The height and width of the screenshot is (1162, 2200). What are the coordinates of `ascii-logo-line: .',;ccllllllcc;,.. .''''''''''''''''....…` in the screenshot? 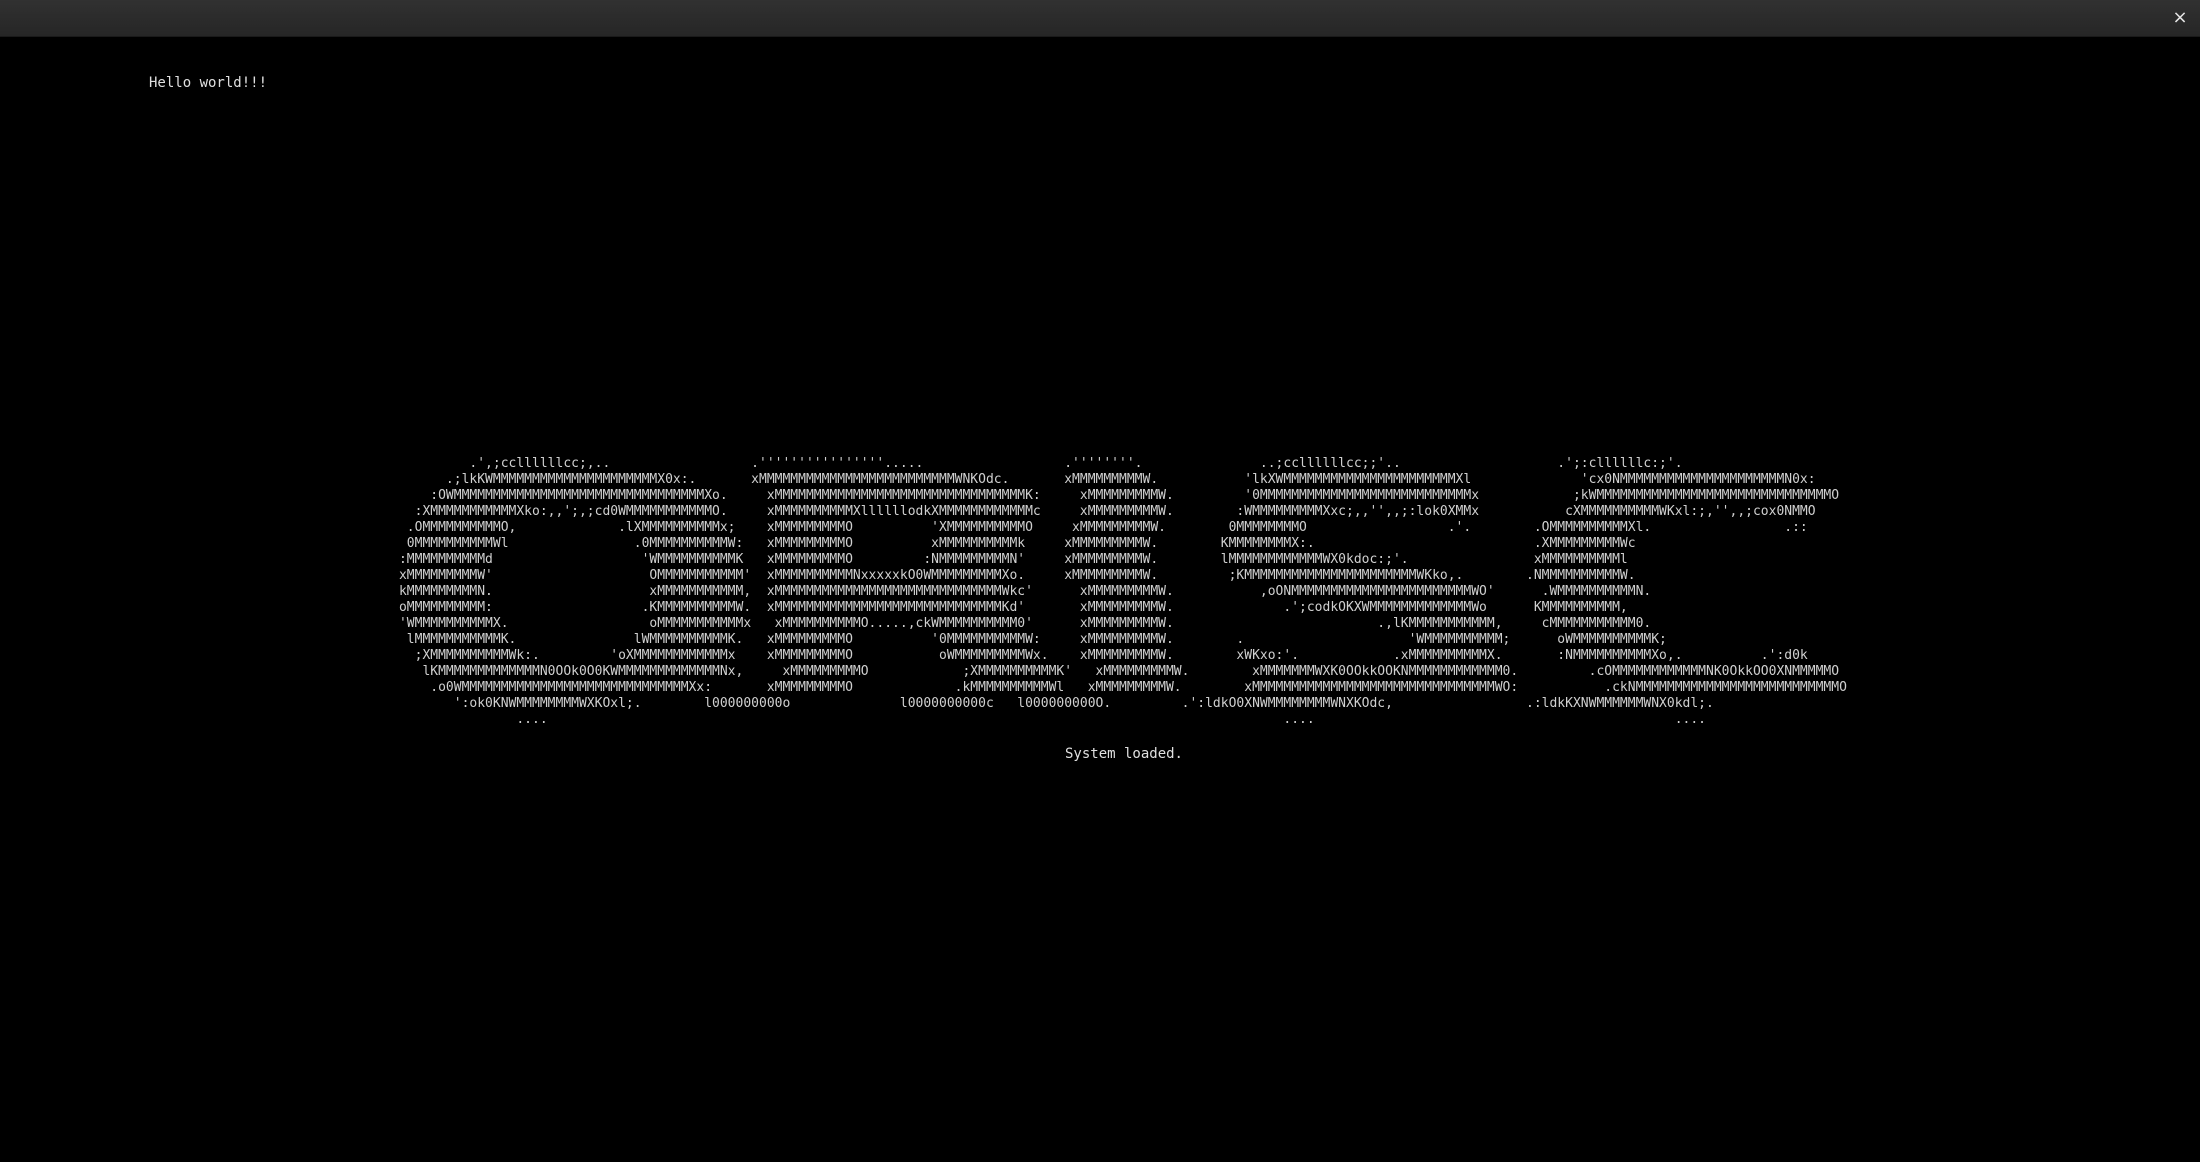 It's located at (1049, 463).